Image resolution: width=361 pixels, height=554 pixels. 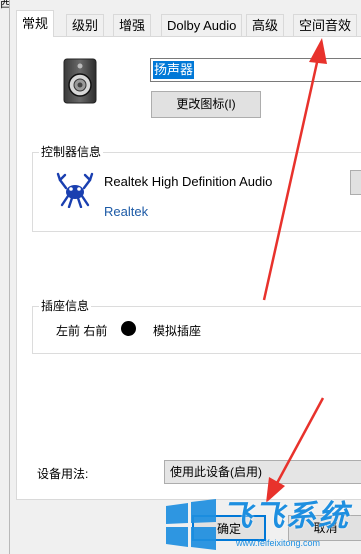 I want to click on realtek-crab-icon, so click(x=75, y=190).